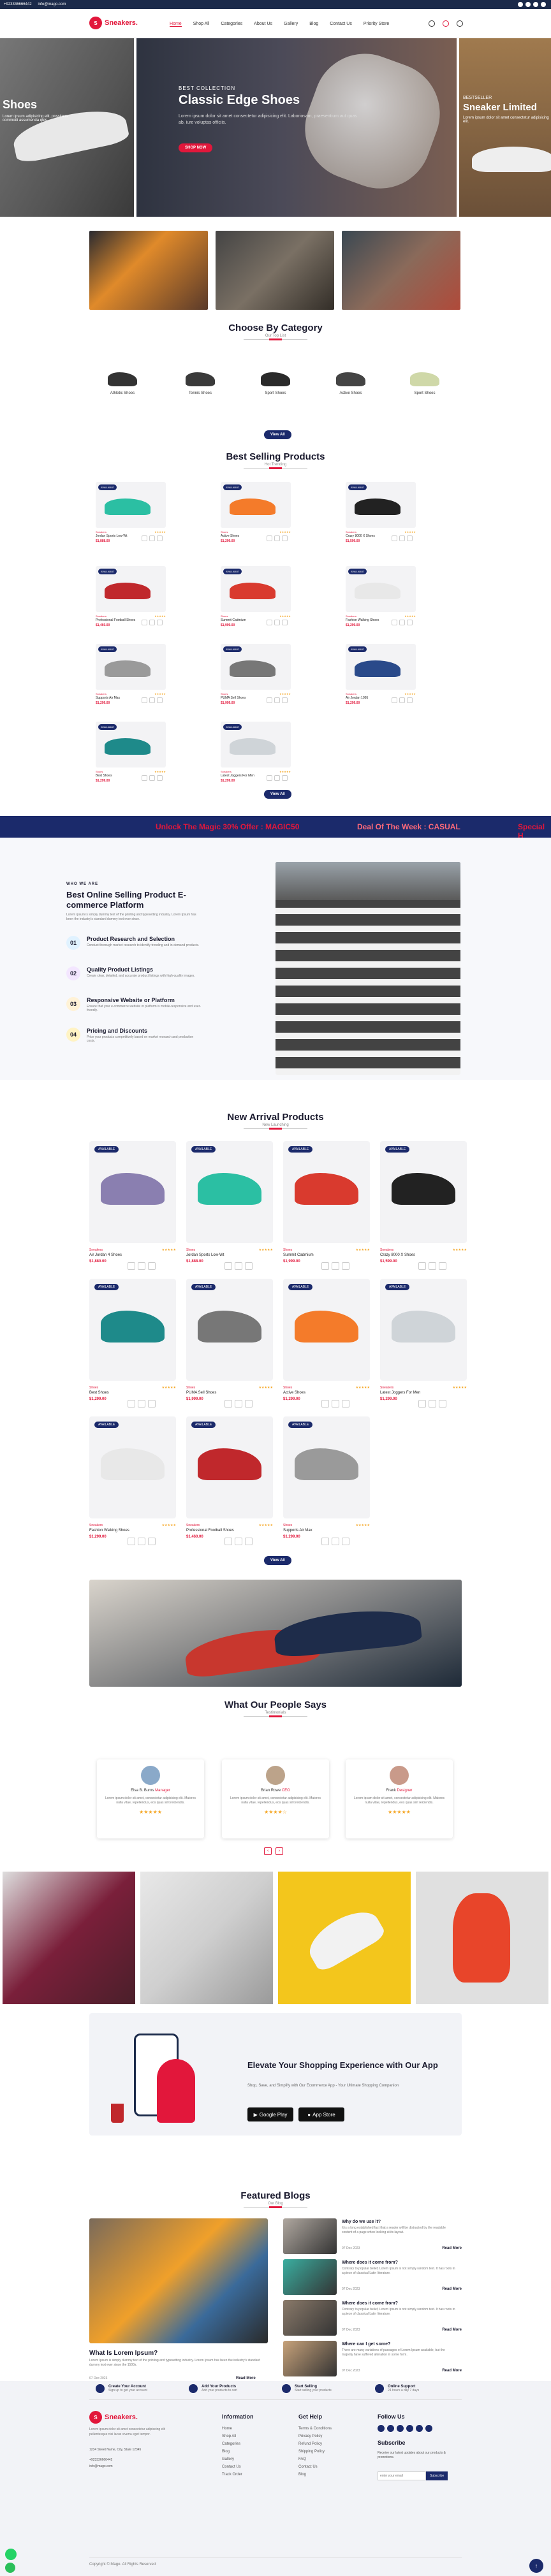 This screenshot has width=551, height=2576. I want to click on subscribe-email-input, so click(402, 2475).